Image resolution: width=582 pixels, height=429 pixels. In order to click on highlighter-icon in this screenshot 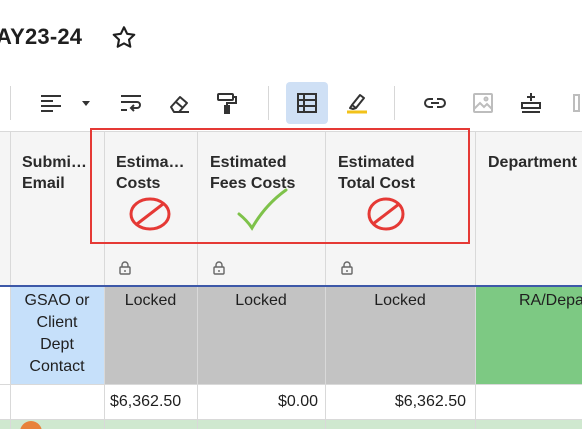, I will do `click(357, 103)`.